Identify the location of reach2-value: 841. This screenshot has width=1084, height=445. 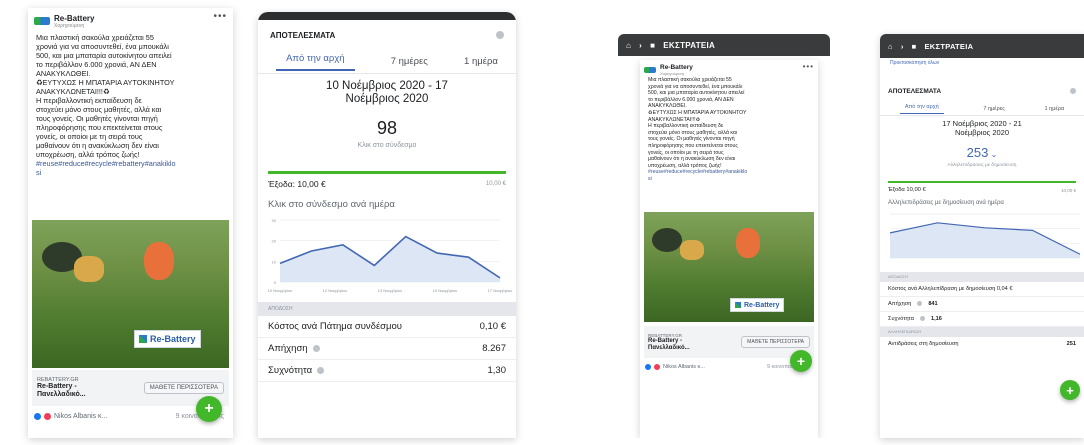
(933, 304).